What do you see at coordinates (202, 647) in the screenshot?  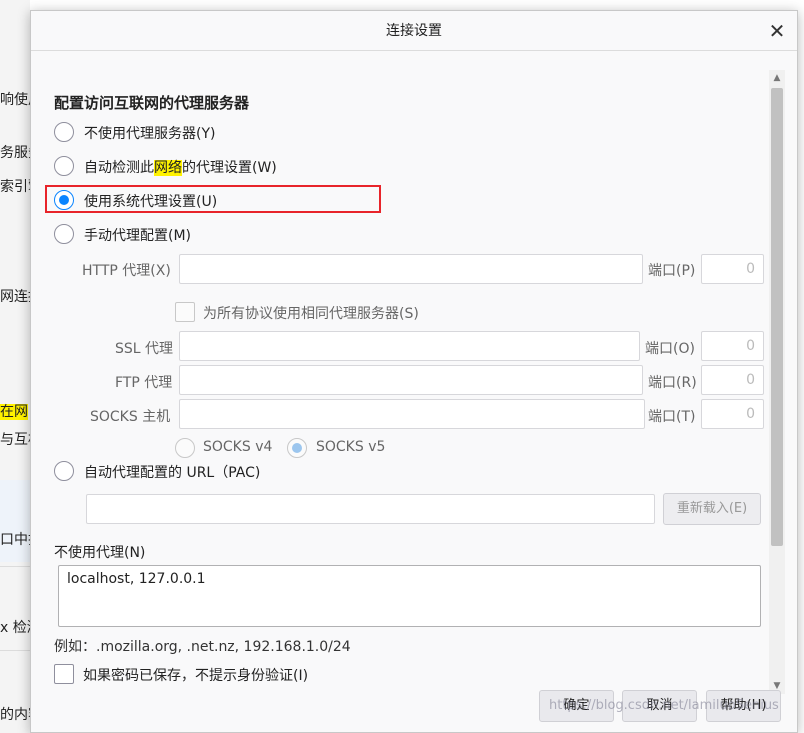 I see `no-proxy-example: 例如：.mozilla.org, .net.nz, 192.168.1.0/24` at bounding box center [202, 647].